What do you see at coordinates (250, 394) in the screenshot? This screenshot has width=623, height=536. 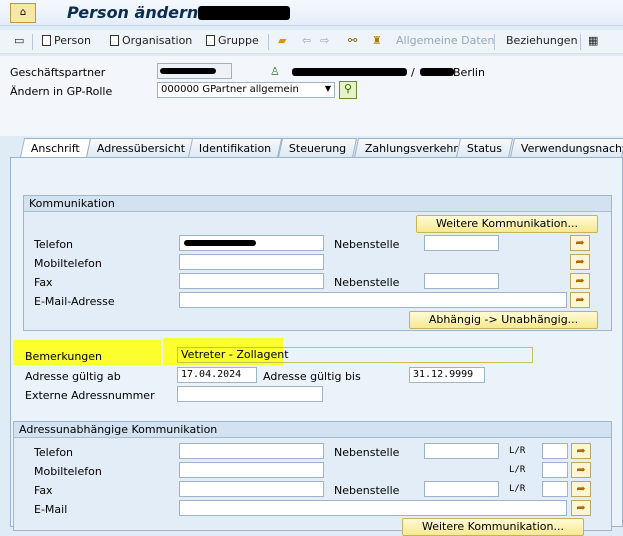 I see `ext-adressnummer-input` at bounding box center [250, 394].